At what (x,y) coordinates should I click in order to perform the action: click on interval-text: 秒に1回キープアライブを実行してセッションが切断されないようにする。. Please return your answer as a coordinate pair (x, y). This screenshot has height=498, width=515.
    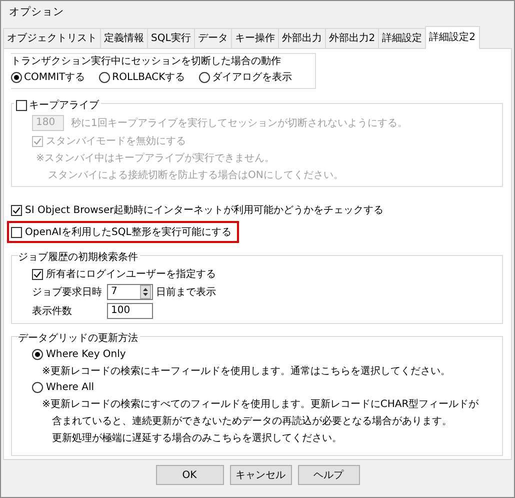
    Looking at the image, I should click on (239, 123).